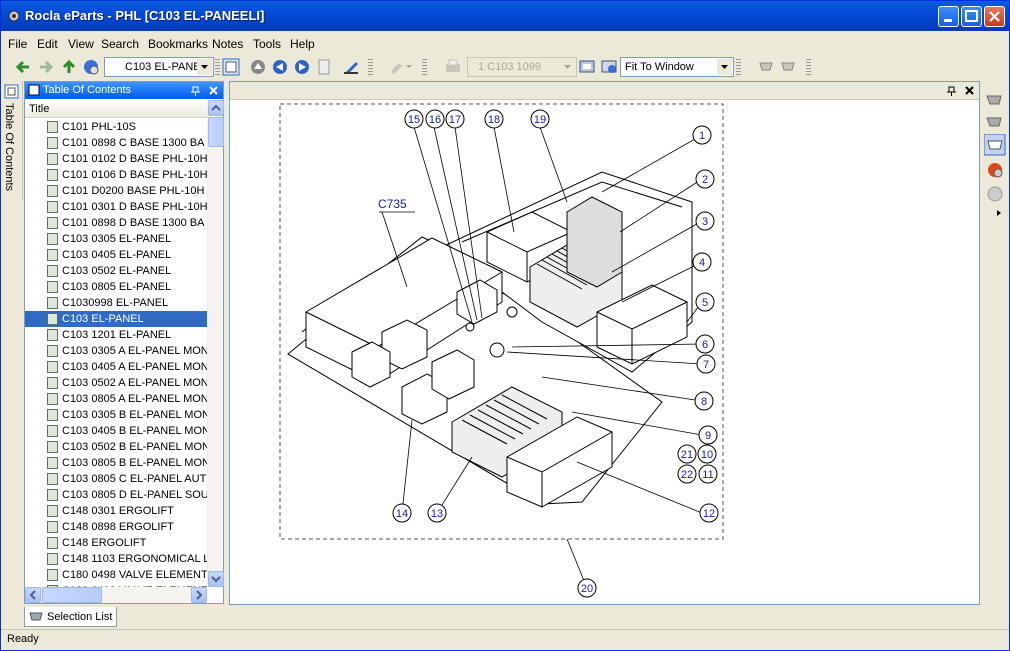  Describe the element at coordinates (11, 91) in the screenshot. I see `toc-tab-icon` at that location.